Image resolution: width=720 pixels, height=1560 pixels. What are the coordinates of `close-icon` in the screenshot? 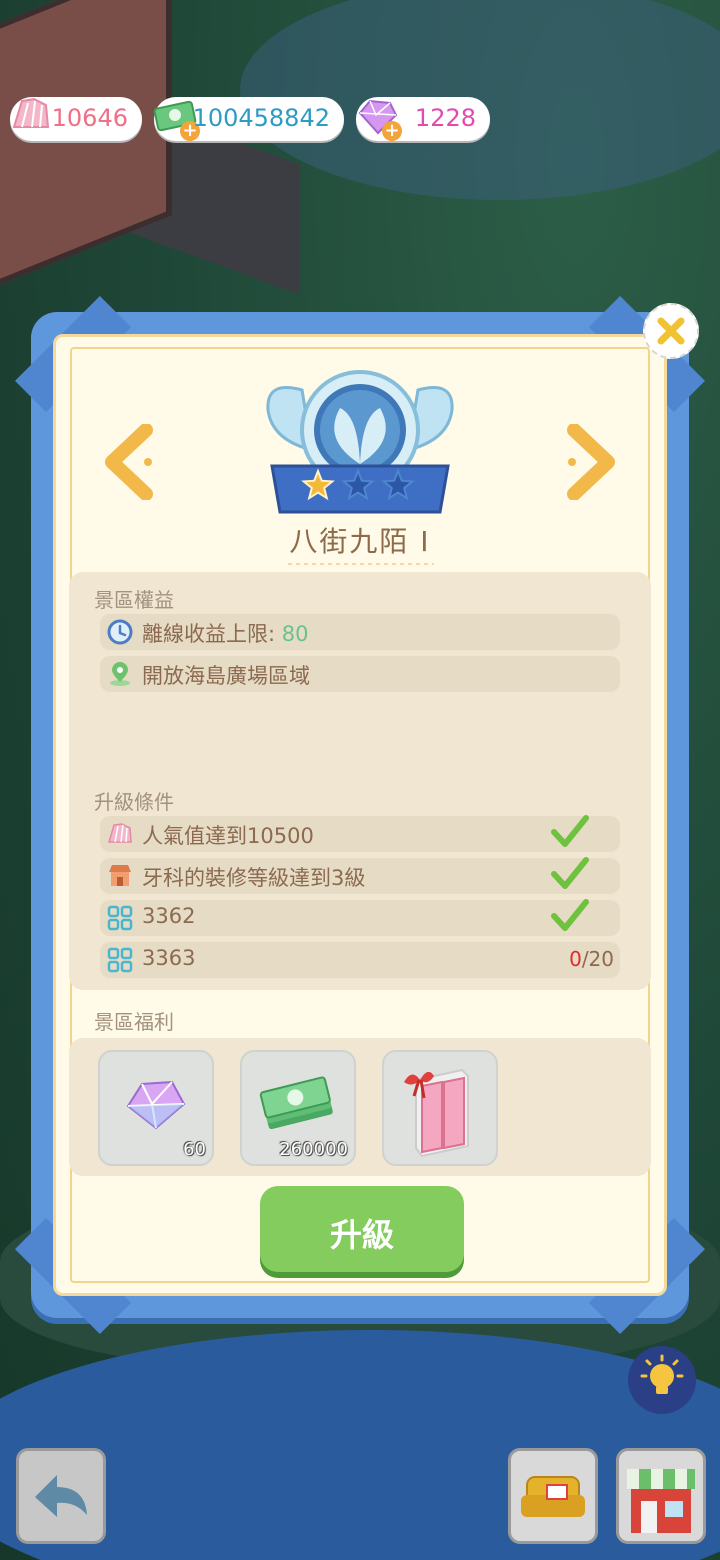 It's located at (671, 331).